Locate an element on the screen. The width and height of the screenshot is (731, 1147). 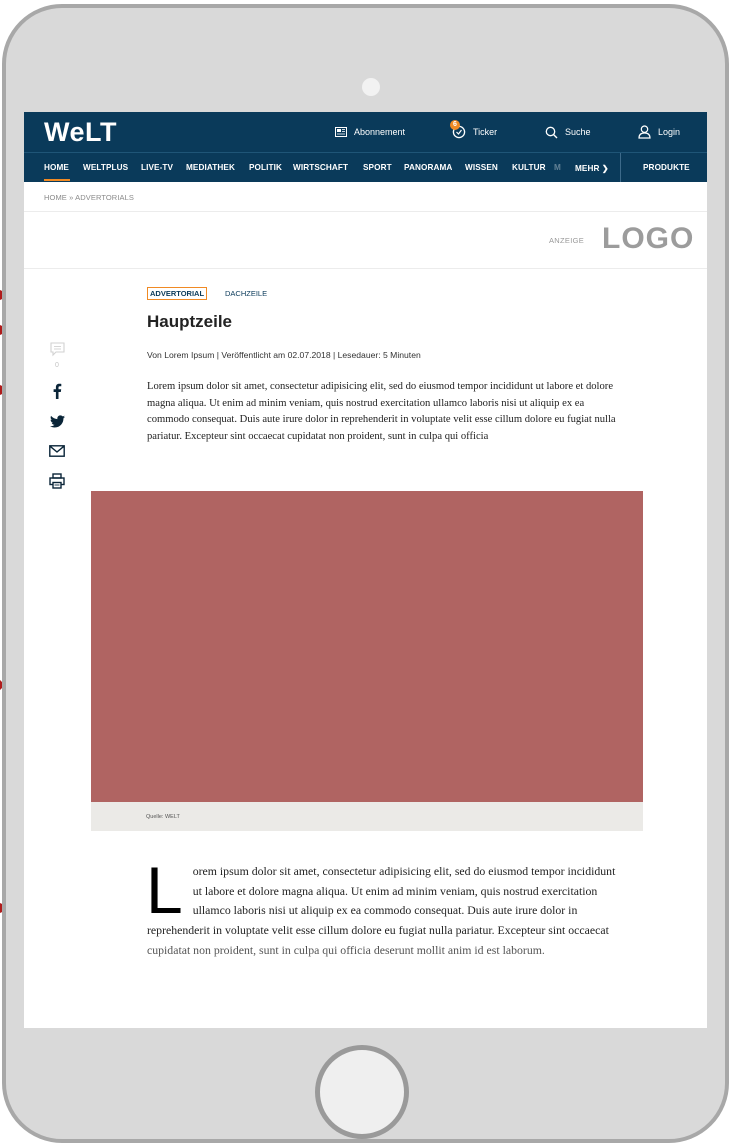
welt-logo: WeLT is located at coordinates (80, 132).